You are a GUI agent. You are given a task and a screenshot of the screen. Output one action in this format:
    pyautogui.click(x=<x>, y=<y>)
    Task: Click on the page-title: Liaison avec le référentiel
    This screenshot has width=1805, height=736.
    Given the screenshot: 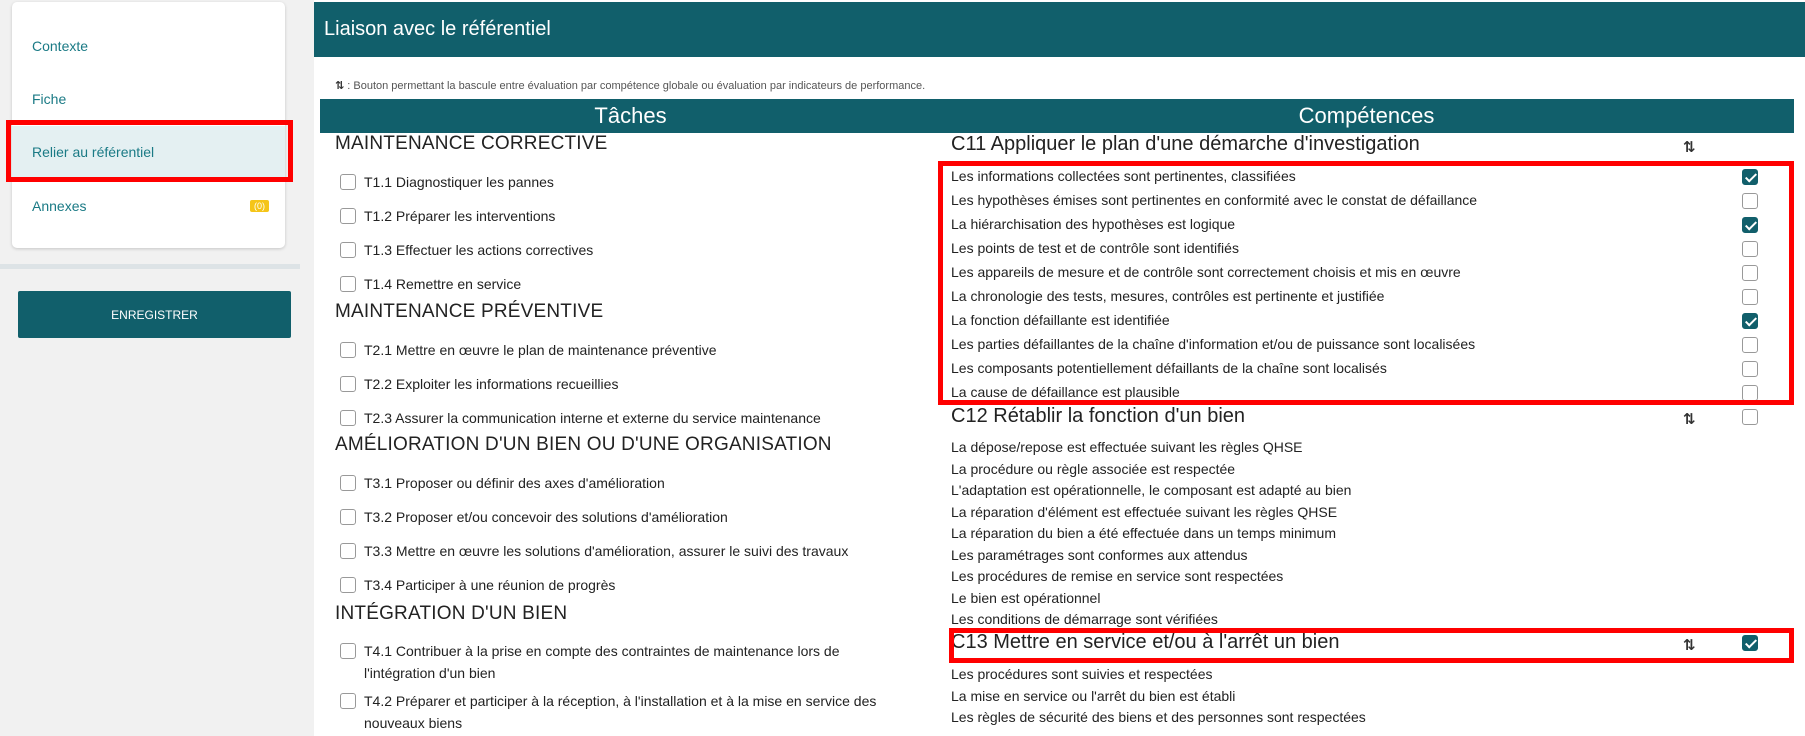 What is the action you would take?
    pyautogui.click(x=1059, y=29)
    